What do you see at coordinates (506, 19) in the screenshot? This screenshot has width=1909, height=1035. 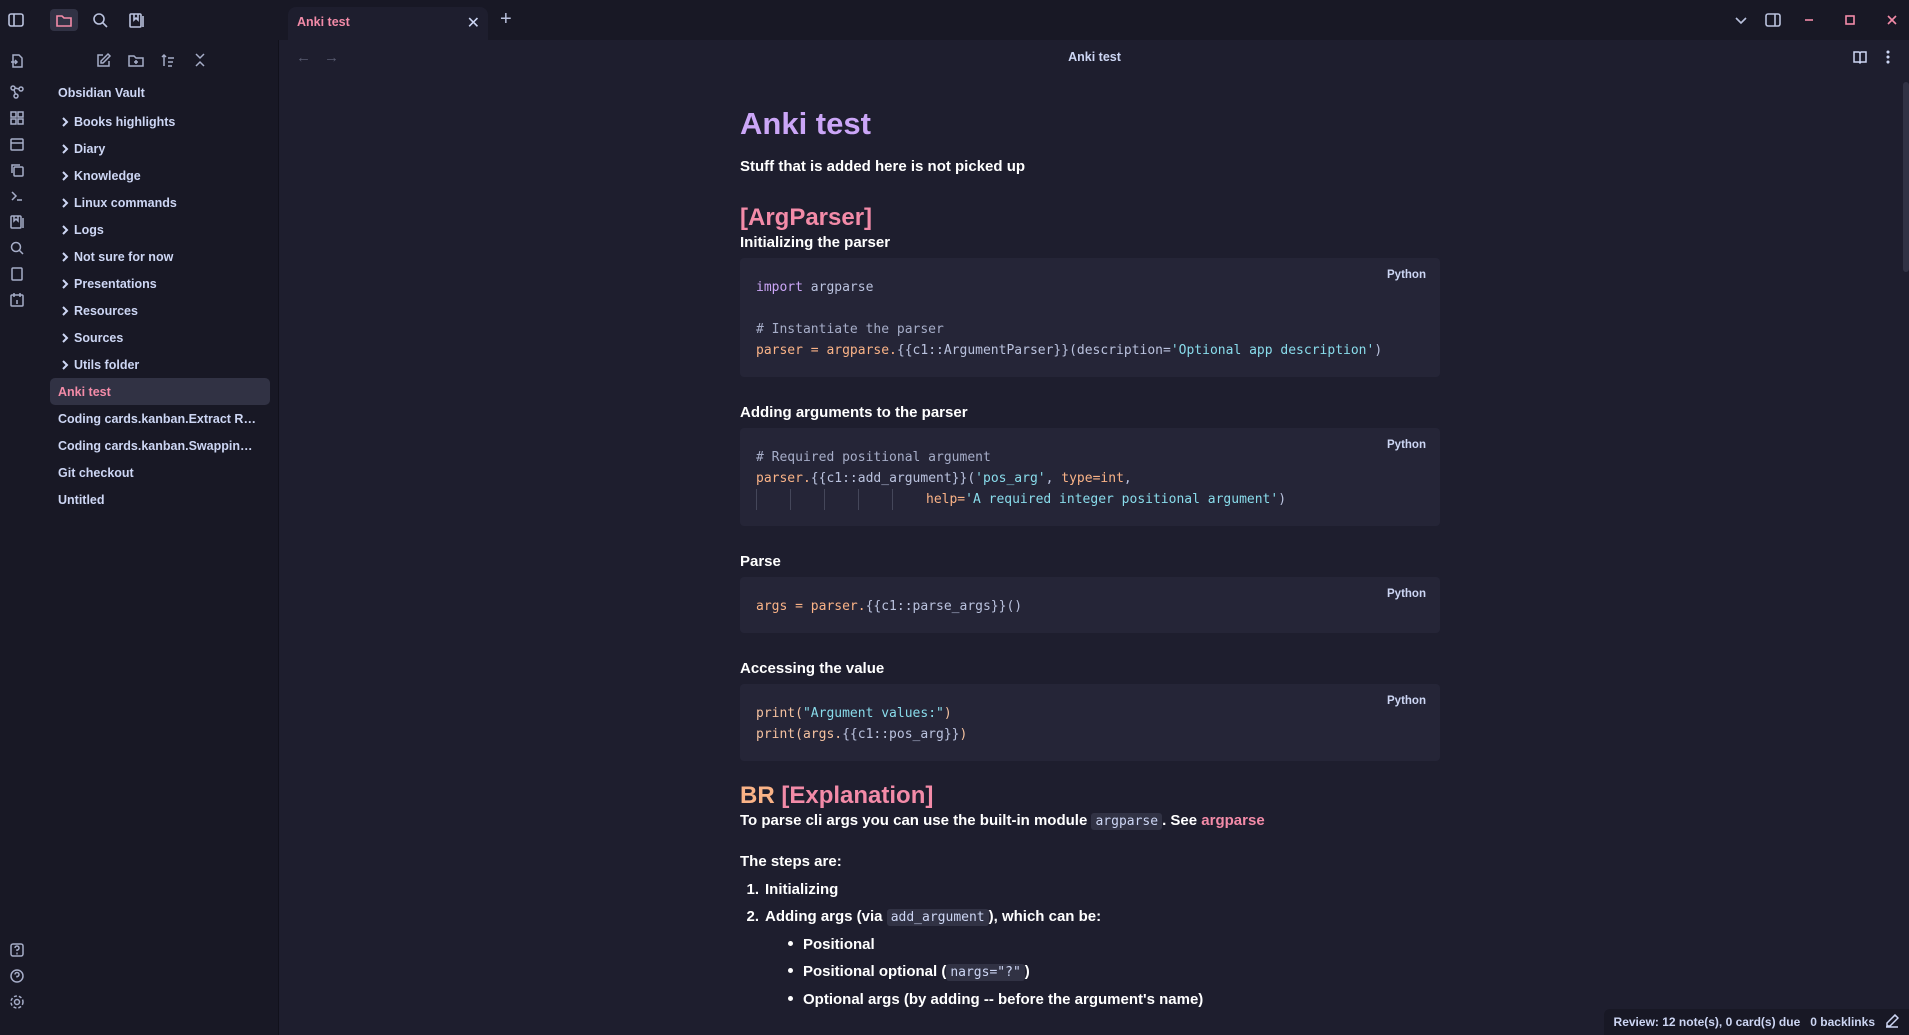 I see `new-tab-button: +` at bounding box center [506, 19].